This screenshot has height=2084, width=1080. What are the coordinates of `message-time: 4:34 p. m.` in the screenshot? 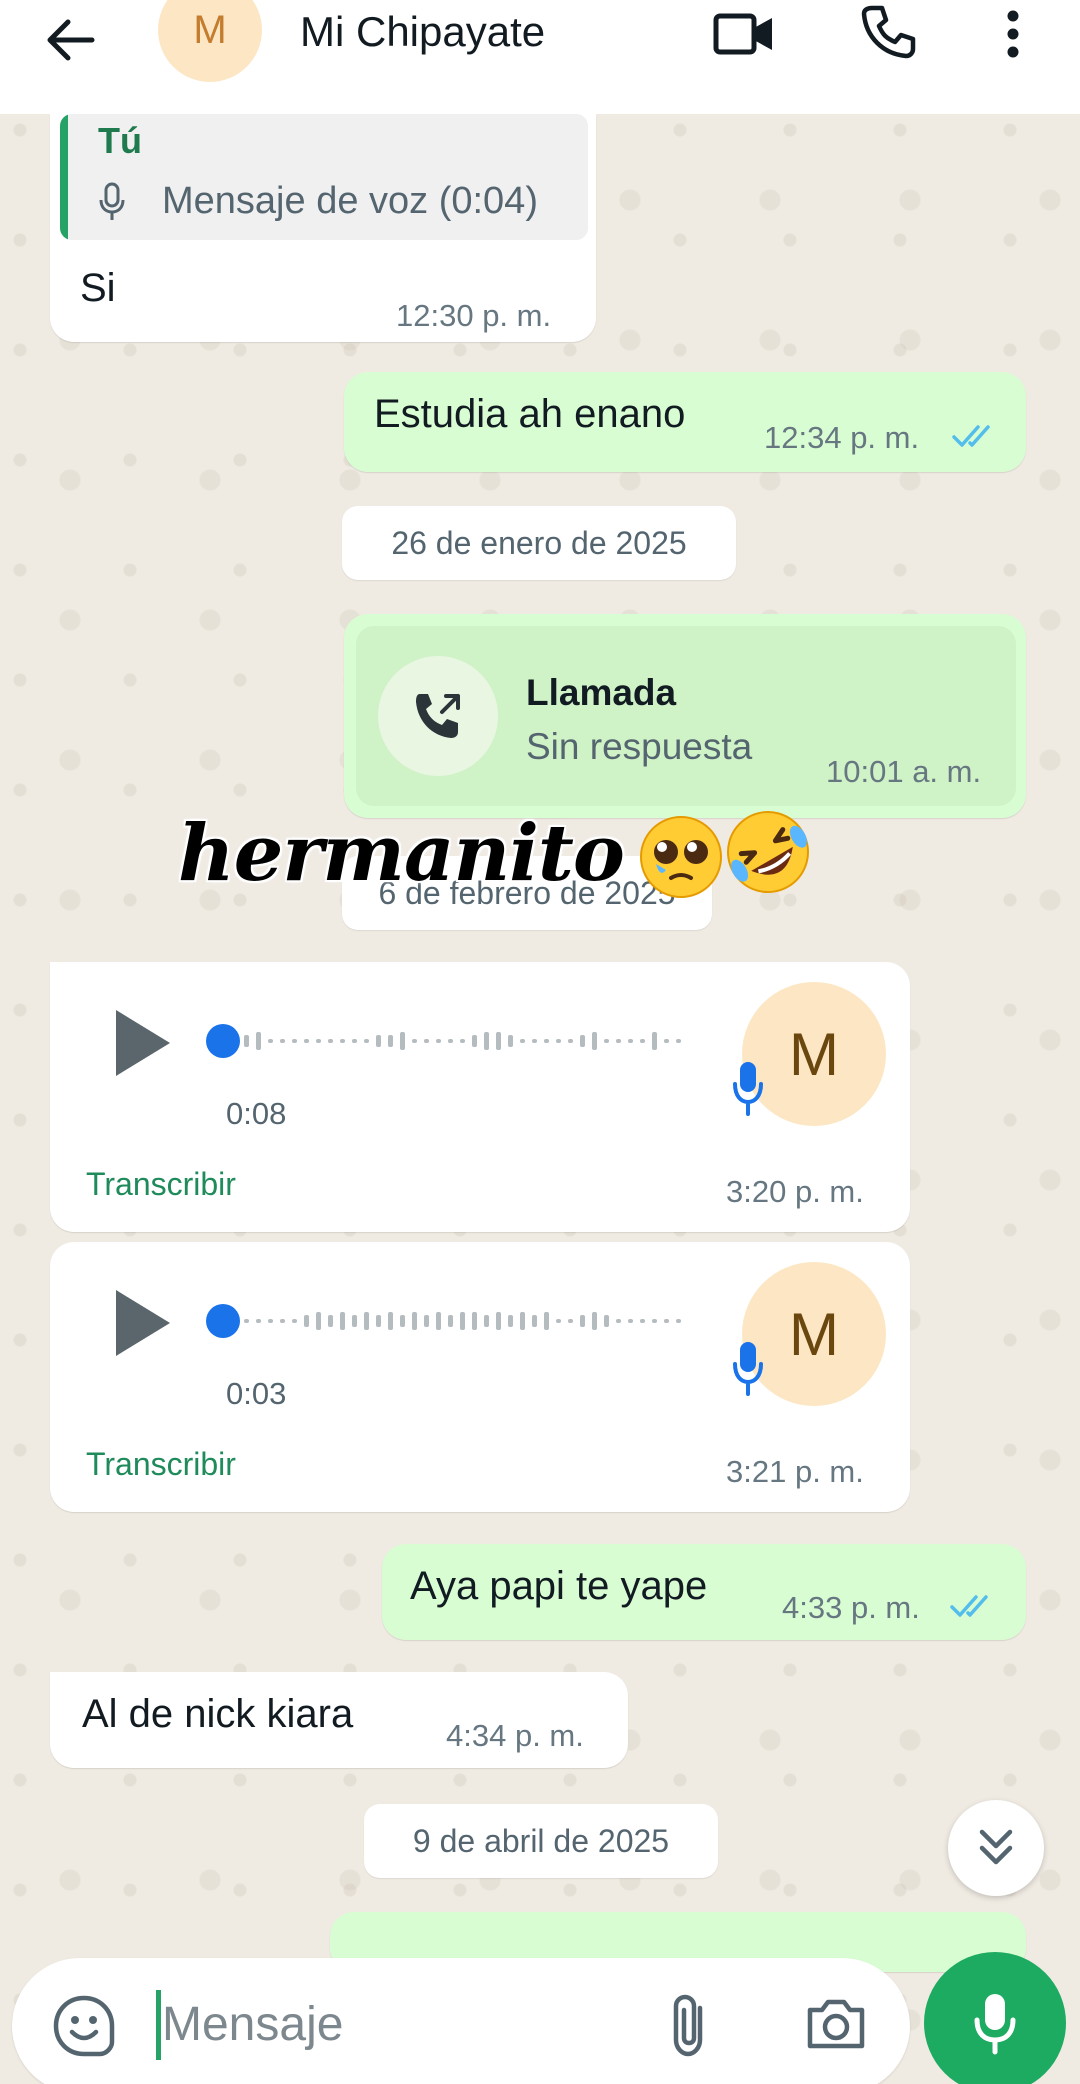 It's located at (515, 1735).